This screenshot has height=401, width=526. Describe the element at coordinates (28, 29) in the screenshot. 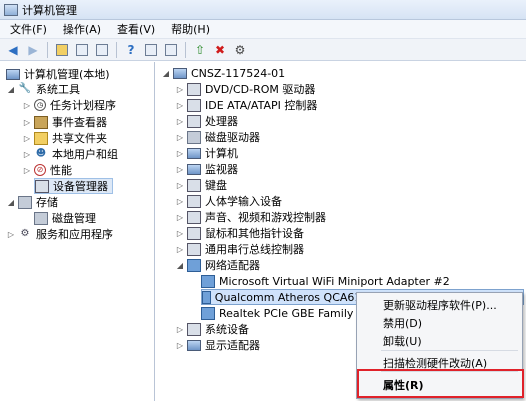

I see `menu-file: 文件(F)` at that location.